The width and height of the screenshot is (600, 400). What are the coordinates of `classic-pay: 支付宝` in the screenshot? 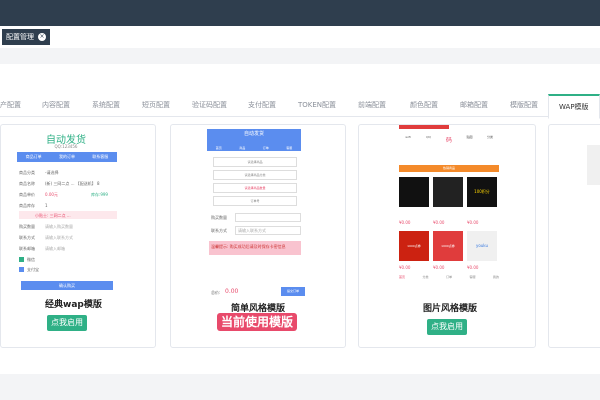 It's located at (33, 269).